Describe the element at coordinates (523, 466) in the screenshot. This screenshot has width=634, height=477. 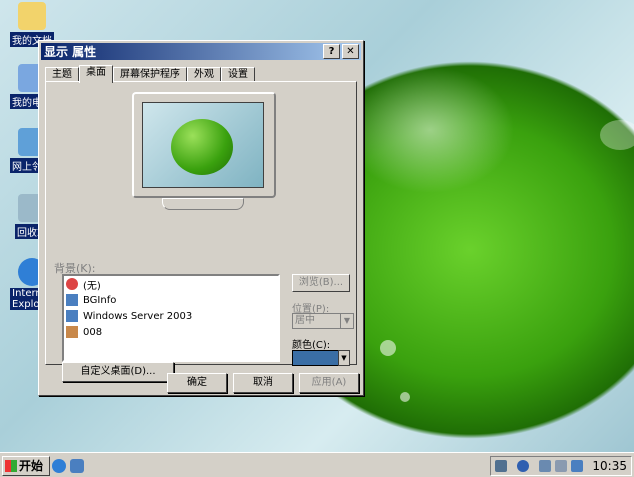
I see `help-icon` at that location.